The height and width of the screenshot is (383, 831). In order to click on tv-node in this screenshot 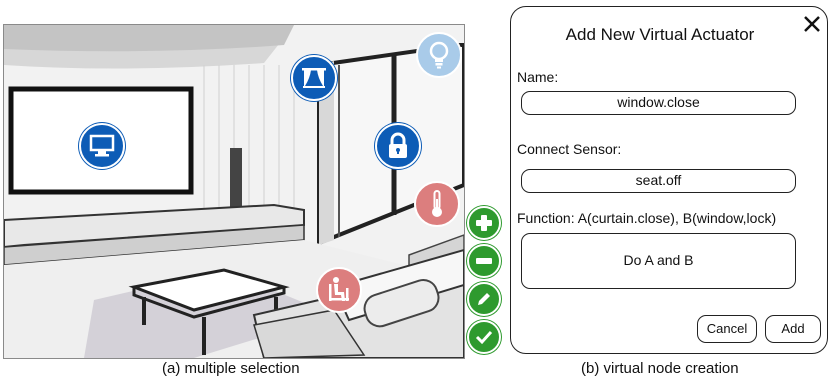, I will do `click(102, 146)`.